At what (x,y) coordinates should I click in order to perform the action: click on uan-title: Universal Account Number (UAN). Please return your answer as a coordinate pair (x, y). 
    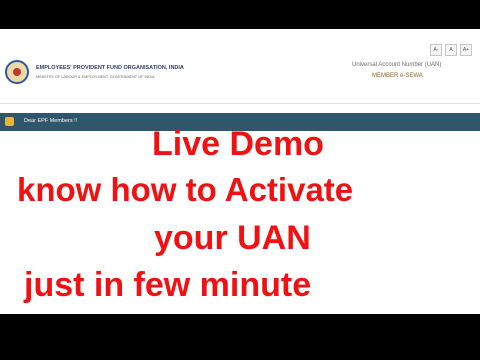
    Looking at the image, I should click on (397, 65).